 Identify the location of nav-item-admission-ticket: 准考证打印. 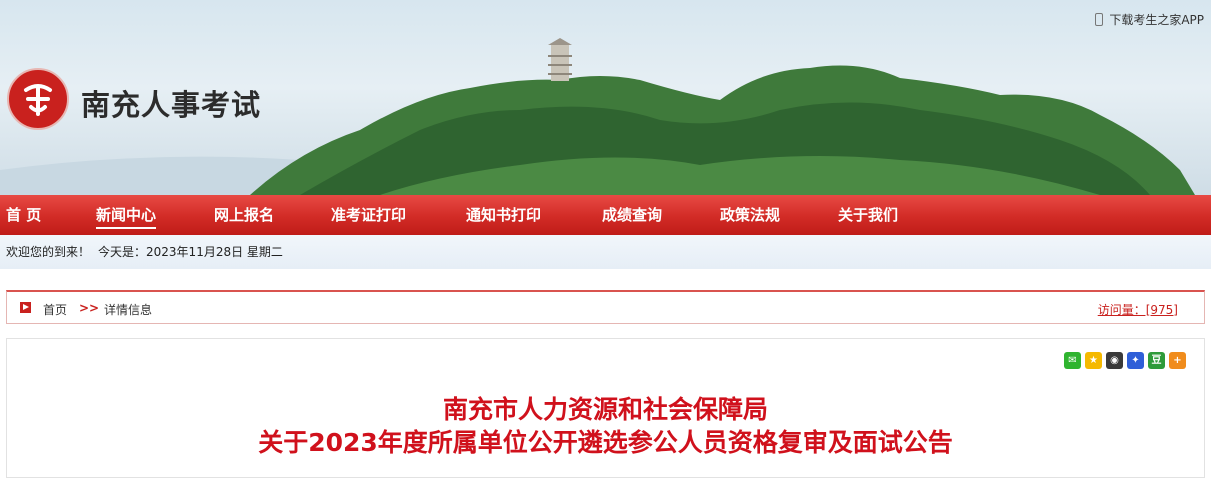
(368, 215).